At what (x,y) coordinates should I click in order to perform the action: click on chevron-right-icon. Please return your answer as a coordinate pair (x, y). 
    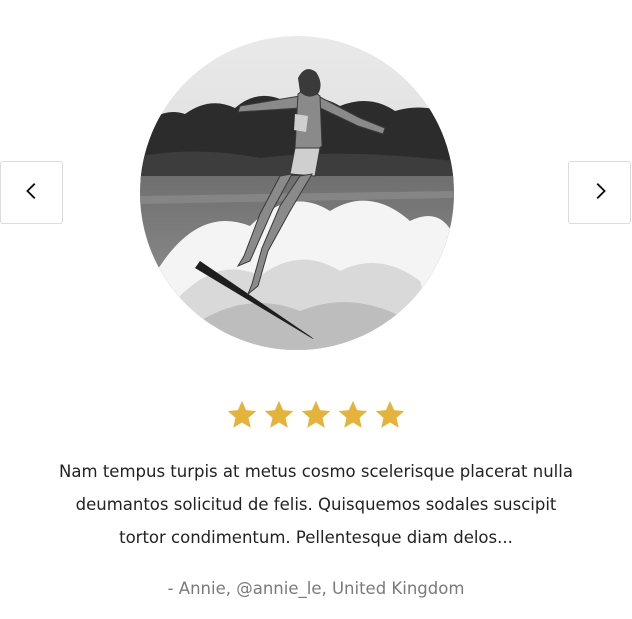
    Looking at the image, I should click on (600, 193).